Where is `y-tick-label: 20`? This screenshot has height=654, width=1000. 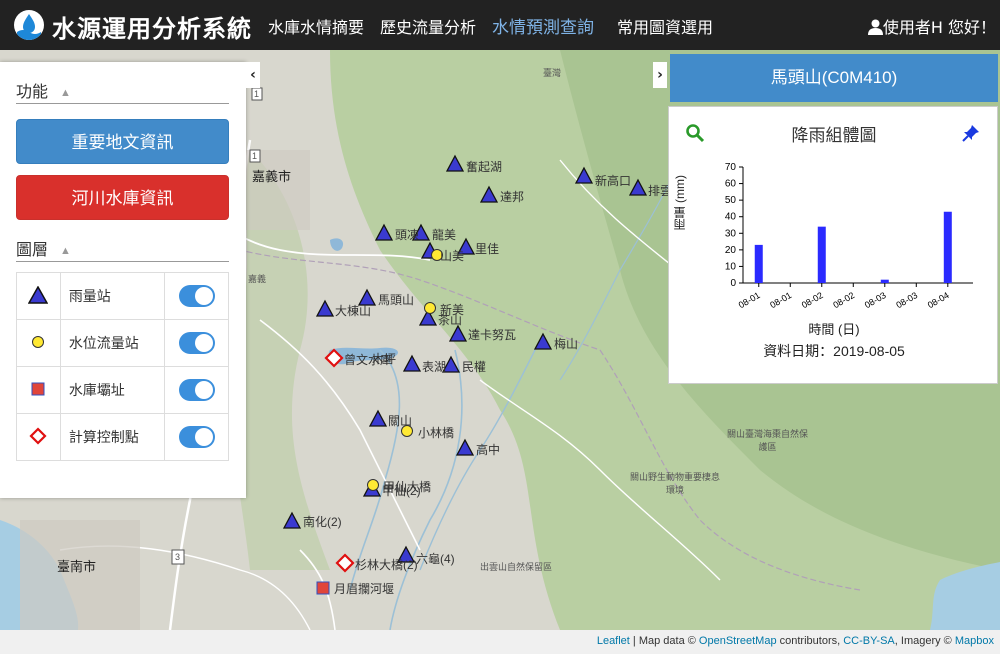 y-tick-label: 20 is located at coordinates (731, 250).